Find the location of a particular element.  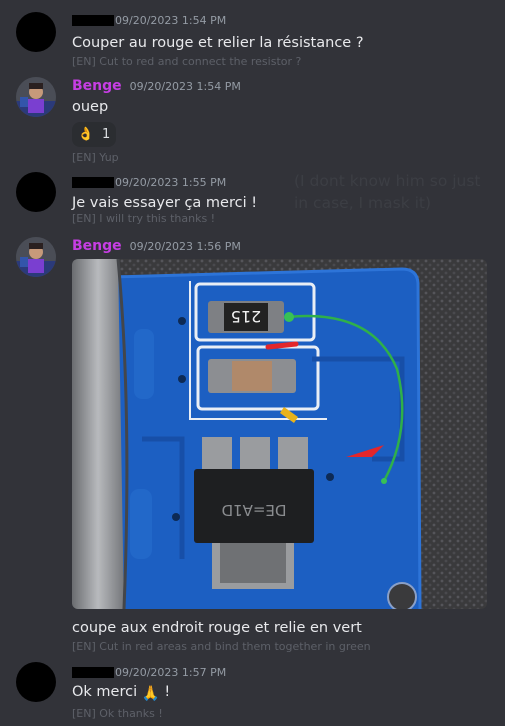

timestamp: 09/20/2023 1:57 PM is located at coordinates (171, 672).